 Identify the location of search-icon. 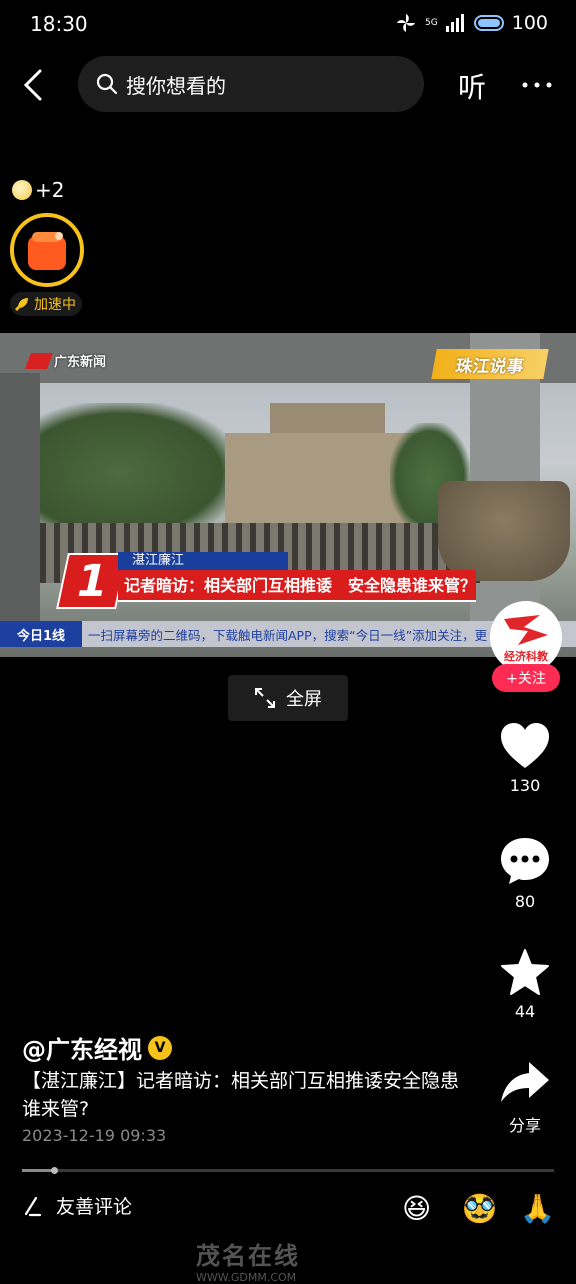
(107, 84).